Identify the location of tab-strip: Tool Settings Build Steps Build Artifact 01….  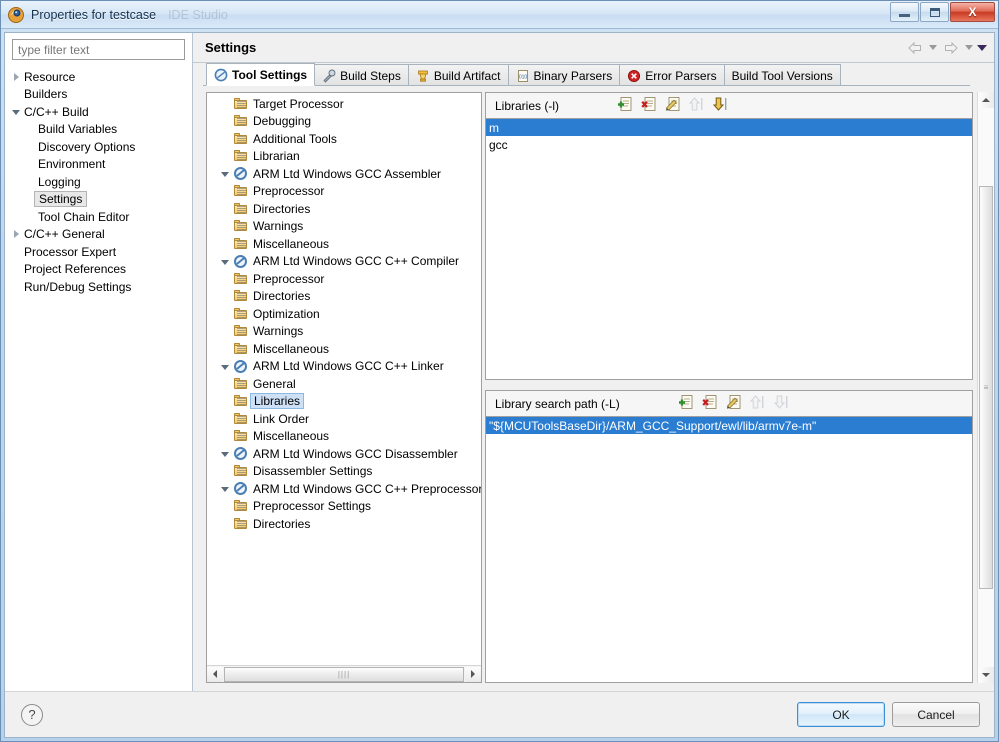
(593, 74).